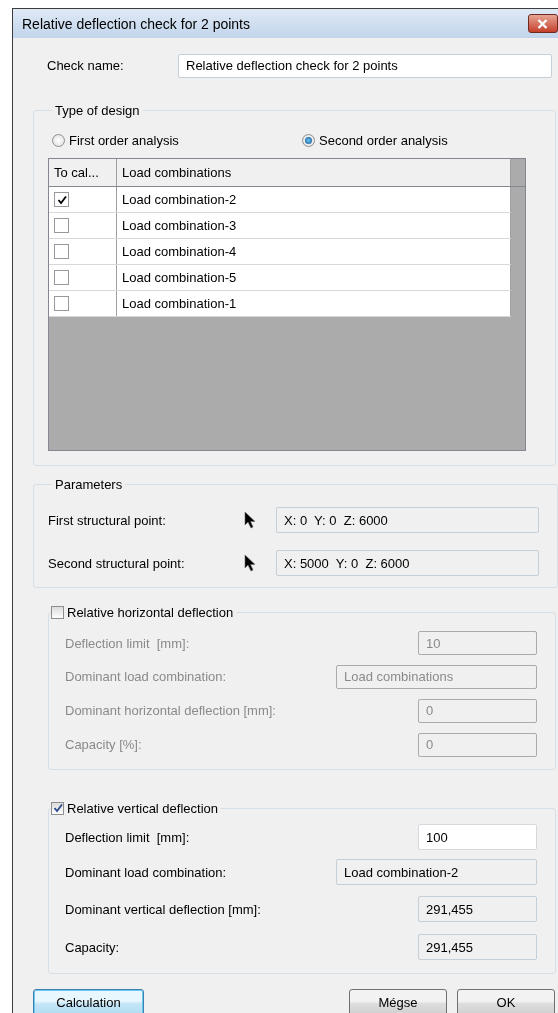 The width and height of the screenshot is (558, 1013). I want to click on field-label: First structural point:, so click(107, 520).